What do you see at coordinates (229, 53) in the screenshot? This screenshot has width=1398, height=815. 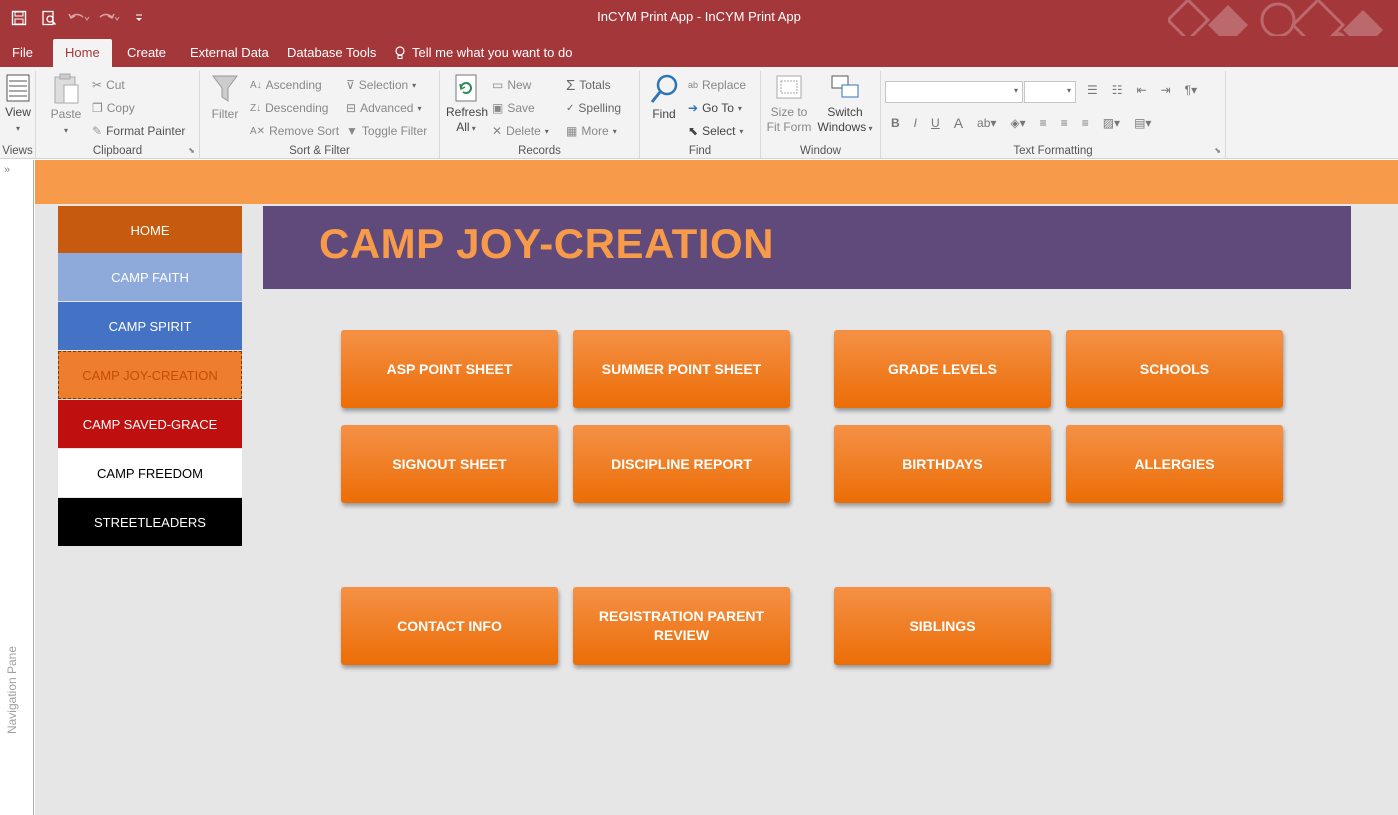 I see `tab-external-data: External Data` at bounding box center [229, 53].